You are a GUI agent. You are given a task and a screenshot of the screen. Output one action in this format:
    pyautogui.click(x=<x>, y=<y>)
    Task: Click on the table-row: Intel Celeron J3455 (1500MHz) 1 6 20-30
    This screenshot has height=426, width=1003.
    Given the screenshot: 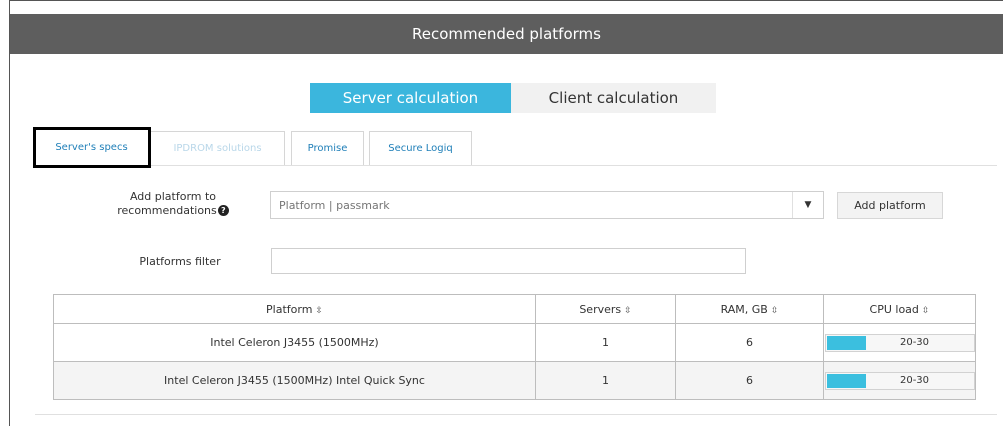 What is the action you would take?
    pyautogui.click(x=514, y=342)
    